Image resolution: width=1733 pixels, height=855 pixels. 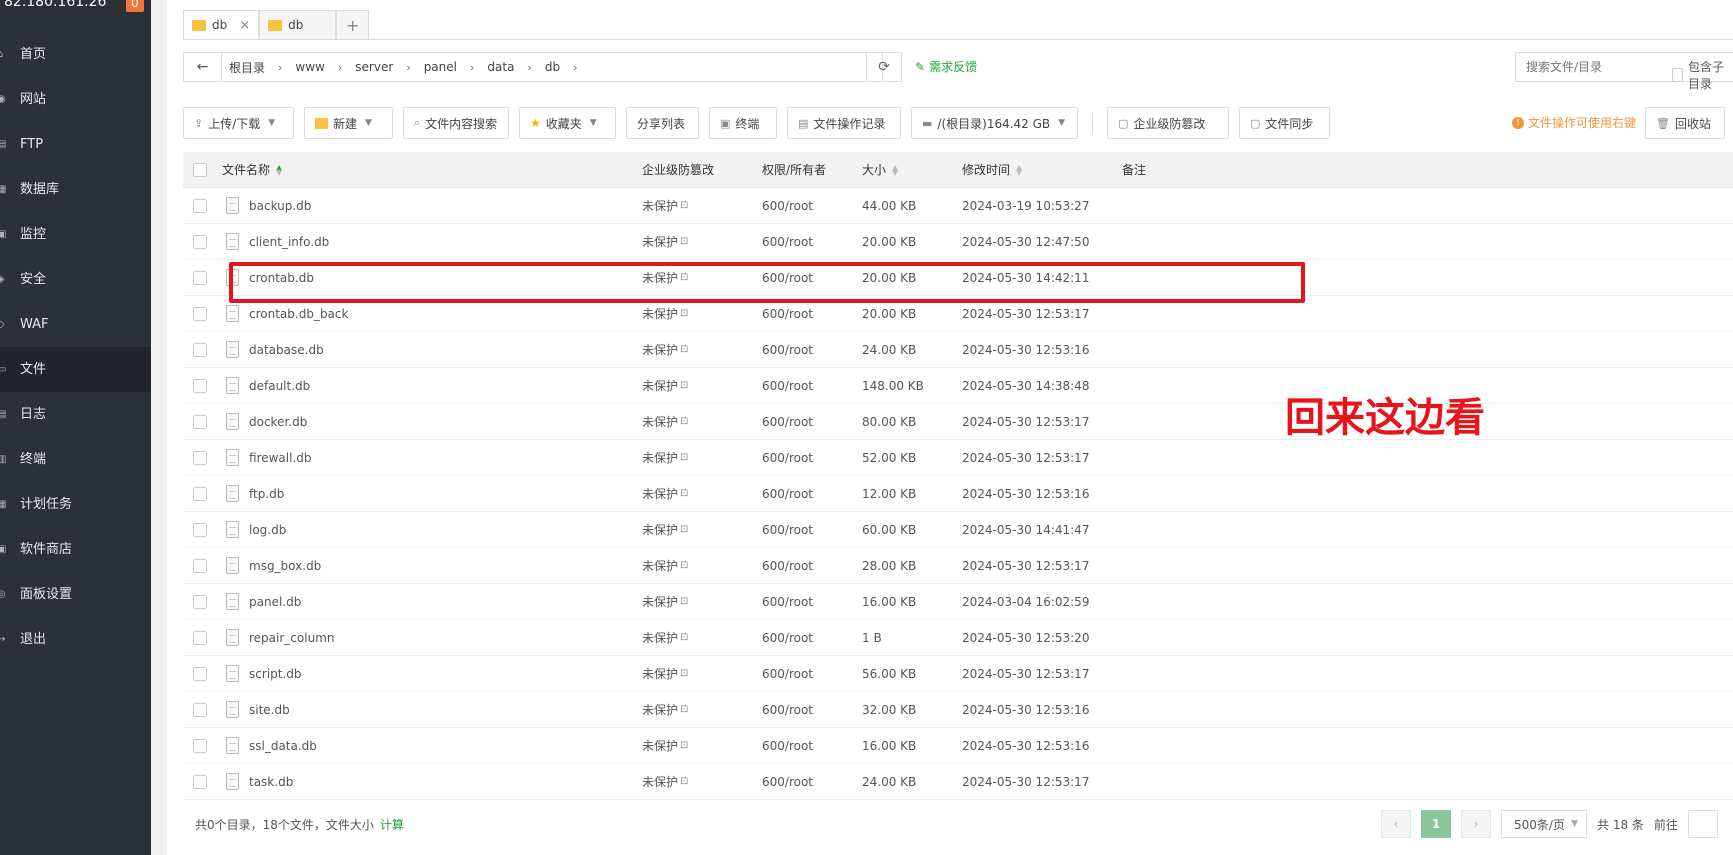 I want to click on file-name-cell: panel.db, so click(x=263, y=601).